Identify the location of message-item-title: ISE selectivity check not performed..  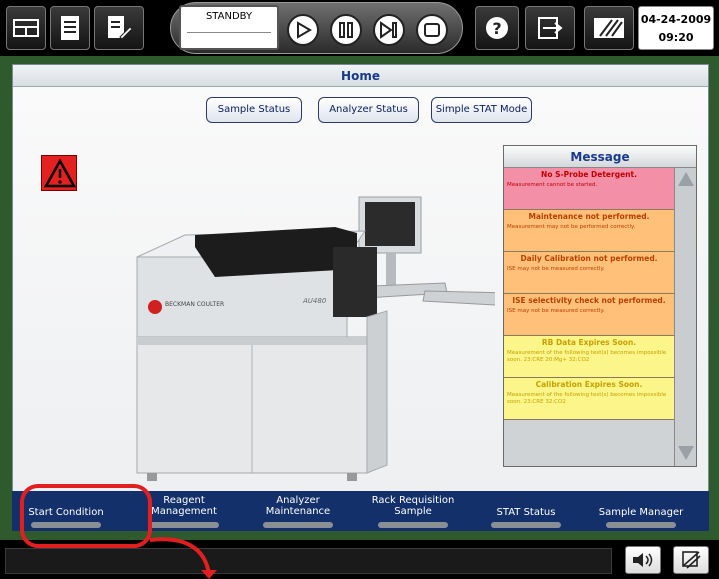
(589, 300).